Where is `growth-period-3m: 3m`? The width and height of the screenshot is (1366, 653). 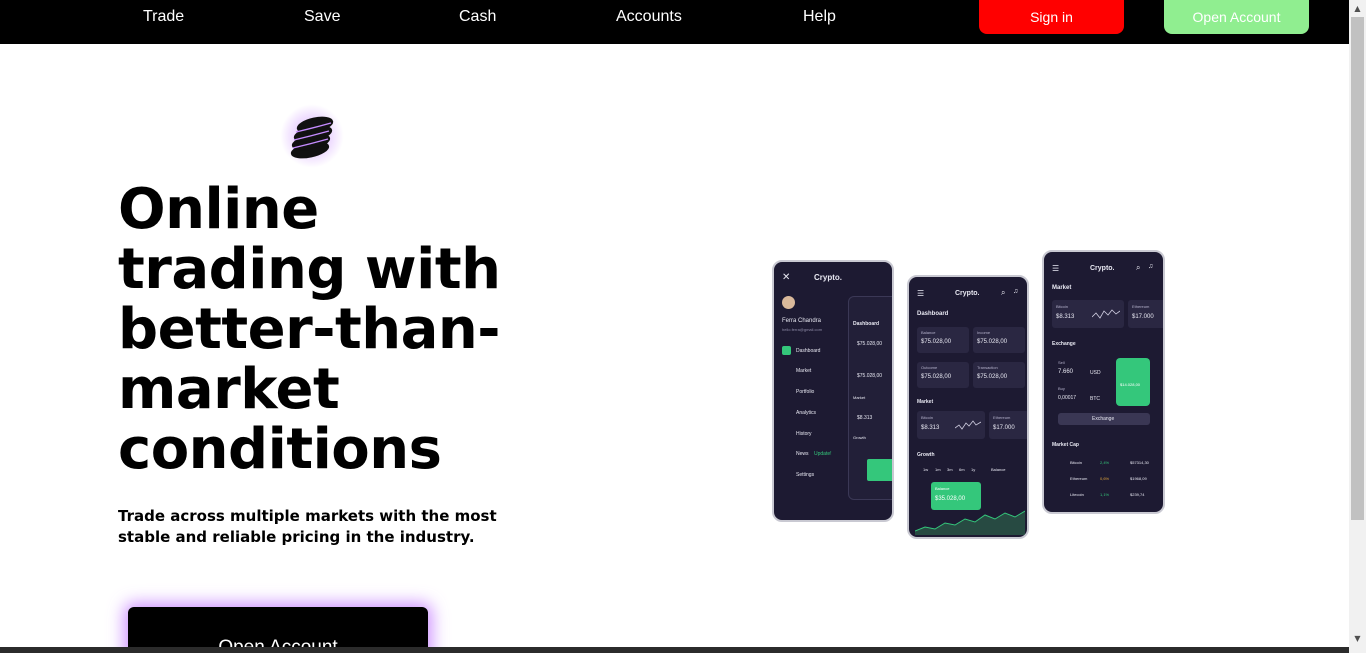 growth-period-3m: 3m is located at coordinates (950, 469).